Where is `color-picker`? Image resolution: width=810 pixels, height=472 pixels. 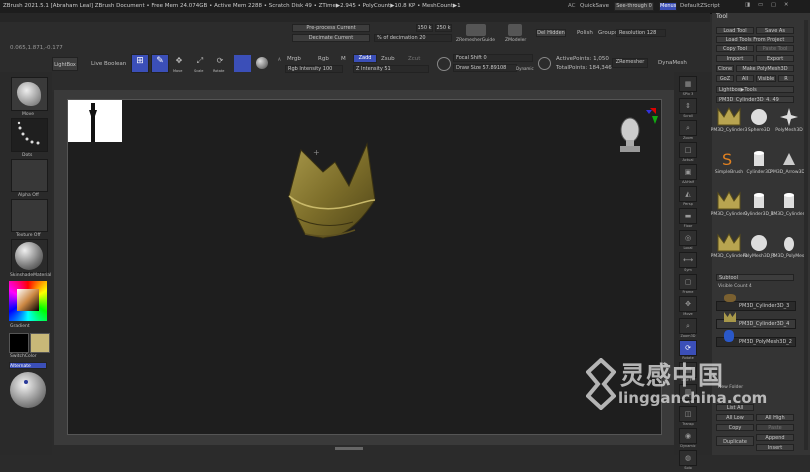 color-picker is located at coordinates (28, 301).